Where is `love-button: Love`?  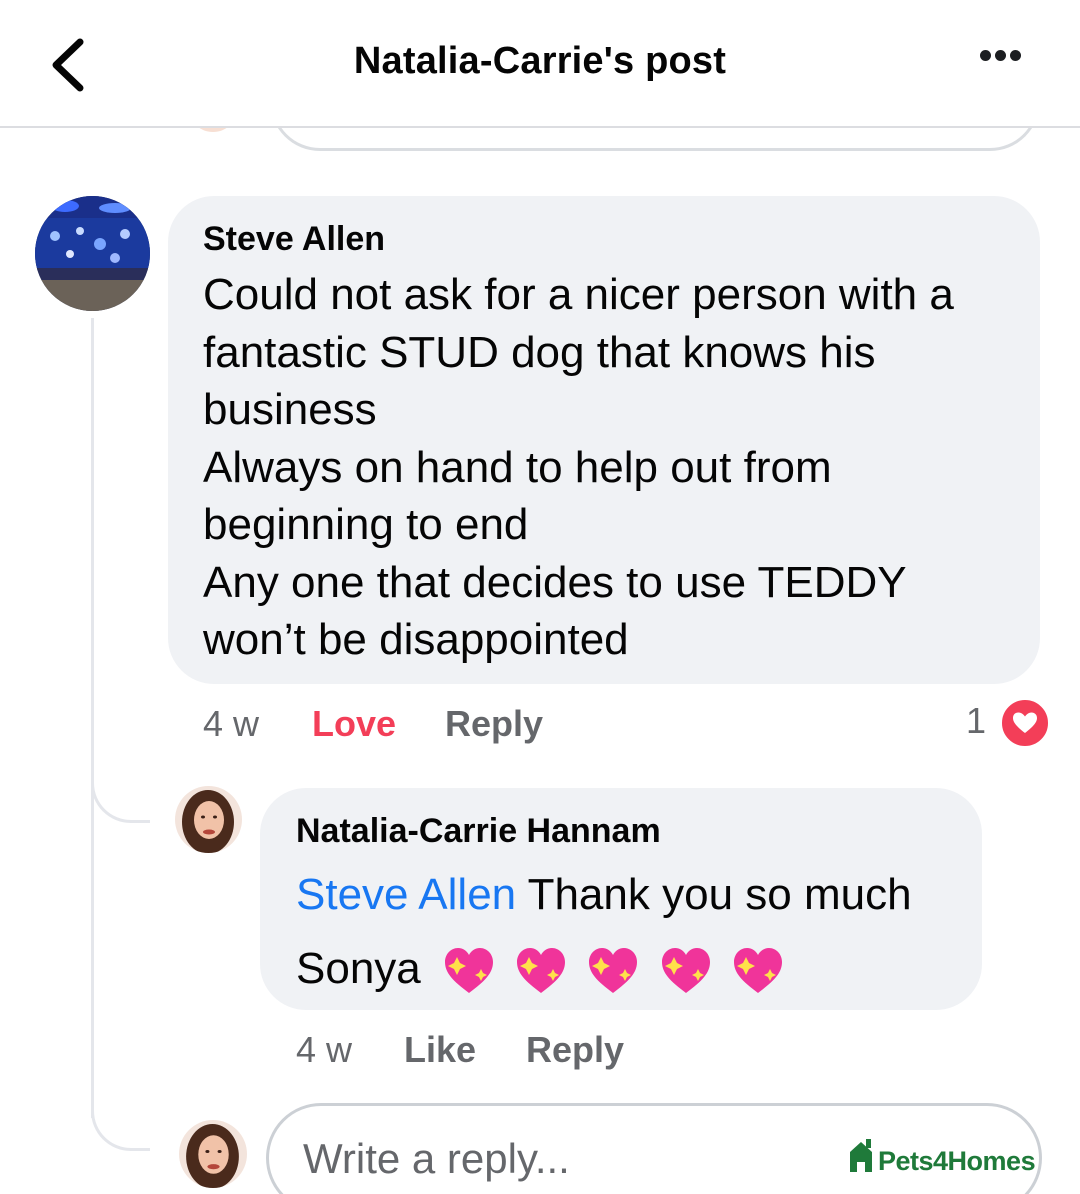
love-button: Love is located at coordinates (354, 724).